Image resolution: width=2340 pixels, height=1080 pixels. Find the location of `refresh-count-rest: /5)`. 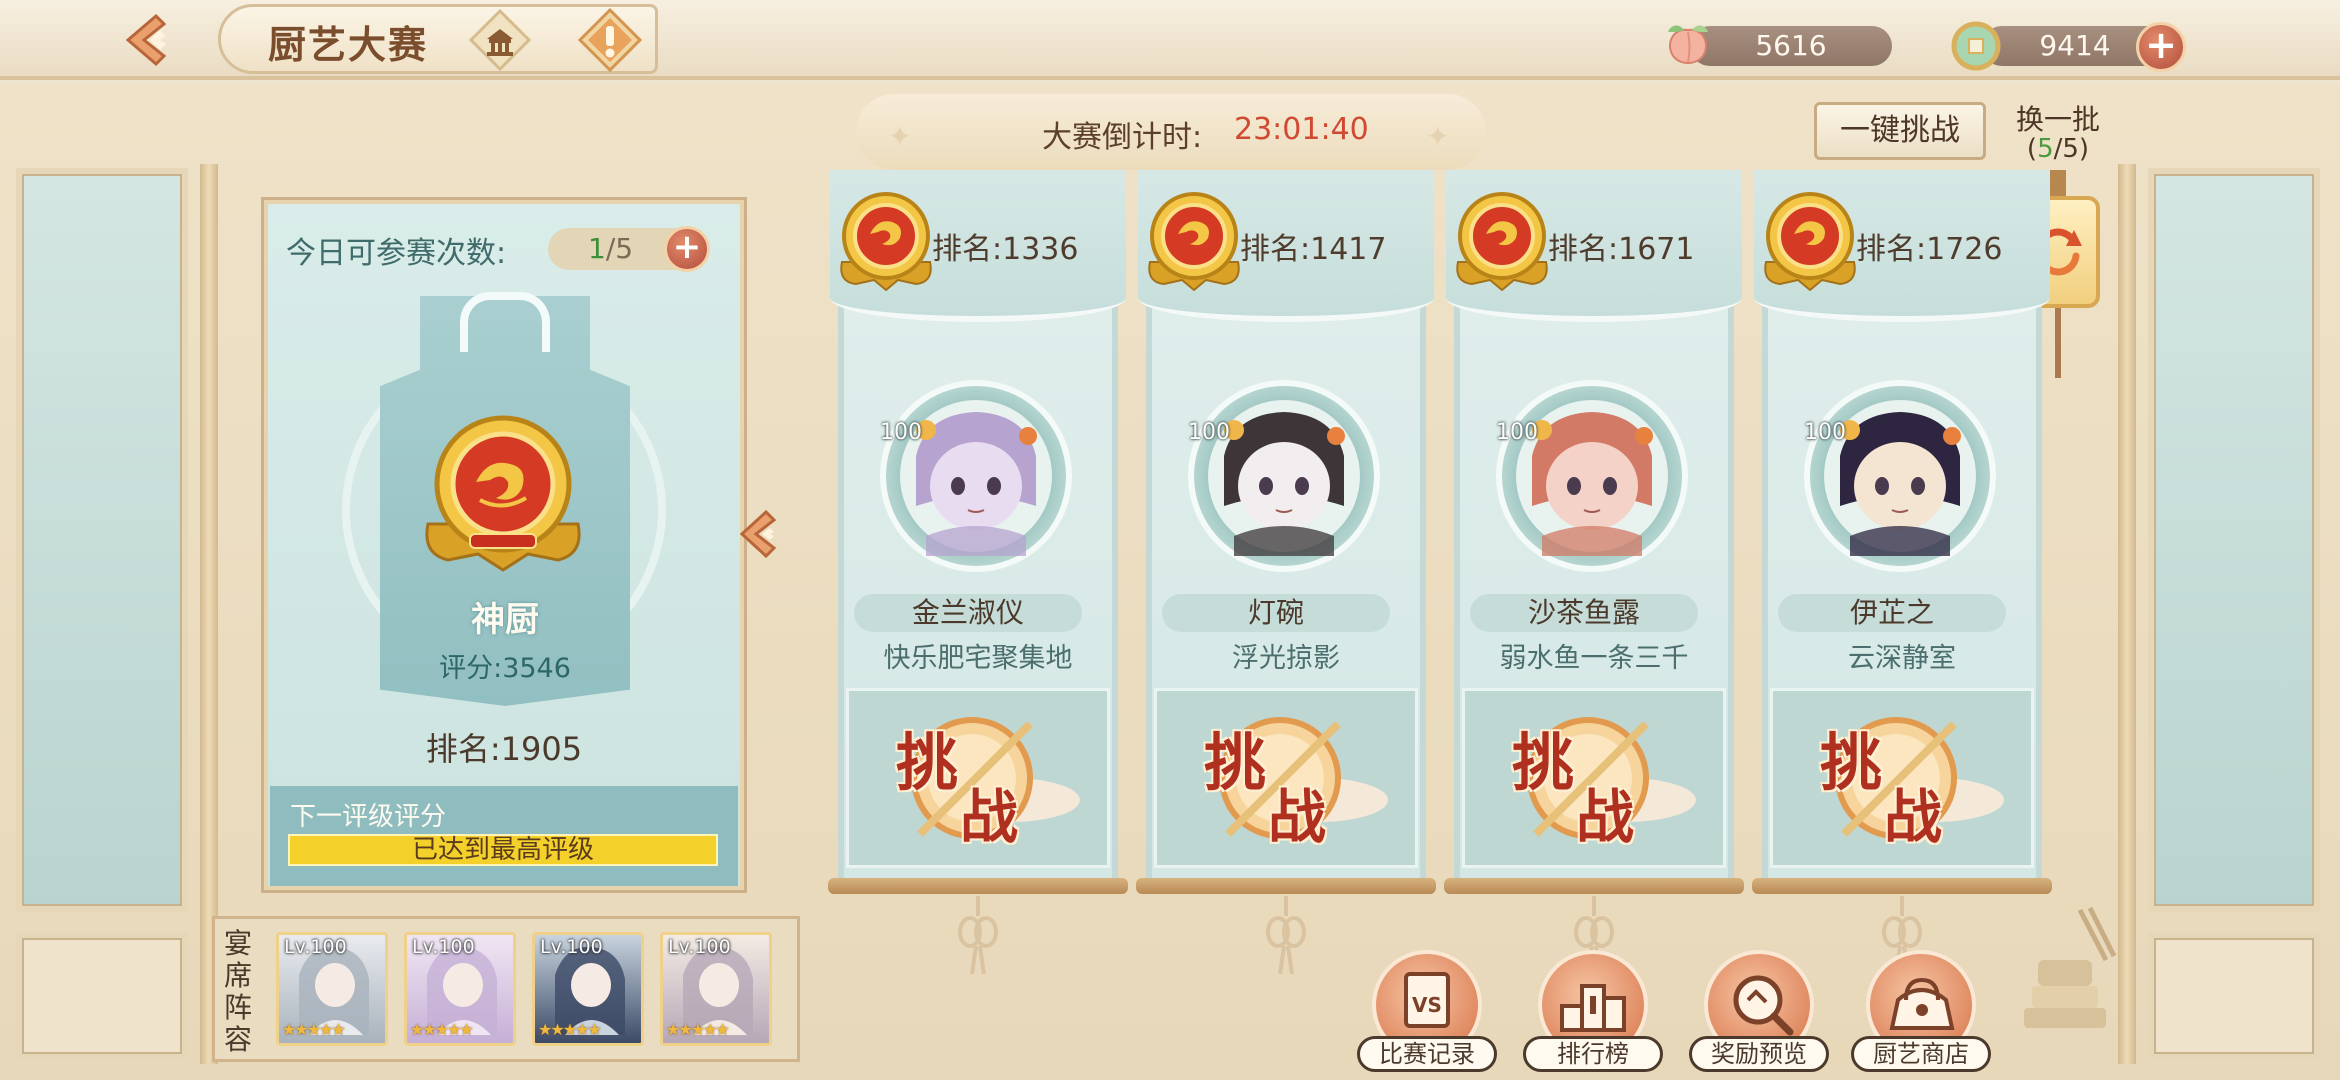

refresh-count-rest: /5) is located at coordinates (2071, 149).